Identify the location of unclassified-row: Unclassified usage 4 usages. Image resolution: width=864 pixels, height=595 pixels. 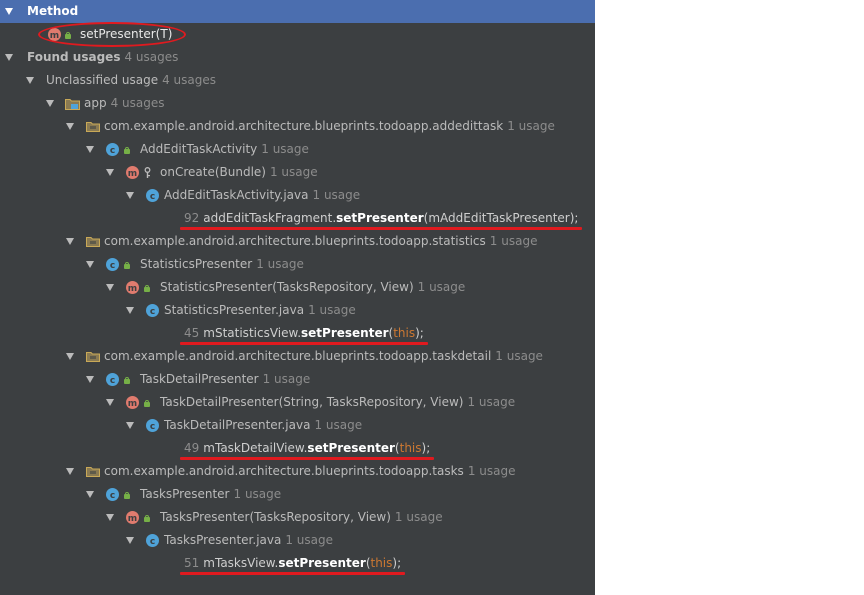
(297, 80).